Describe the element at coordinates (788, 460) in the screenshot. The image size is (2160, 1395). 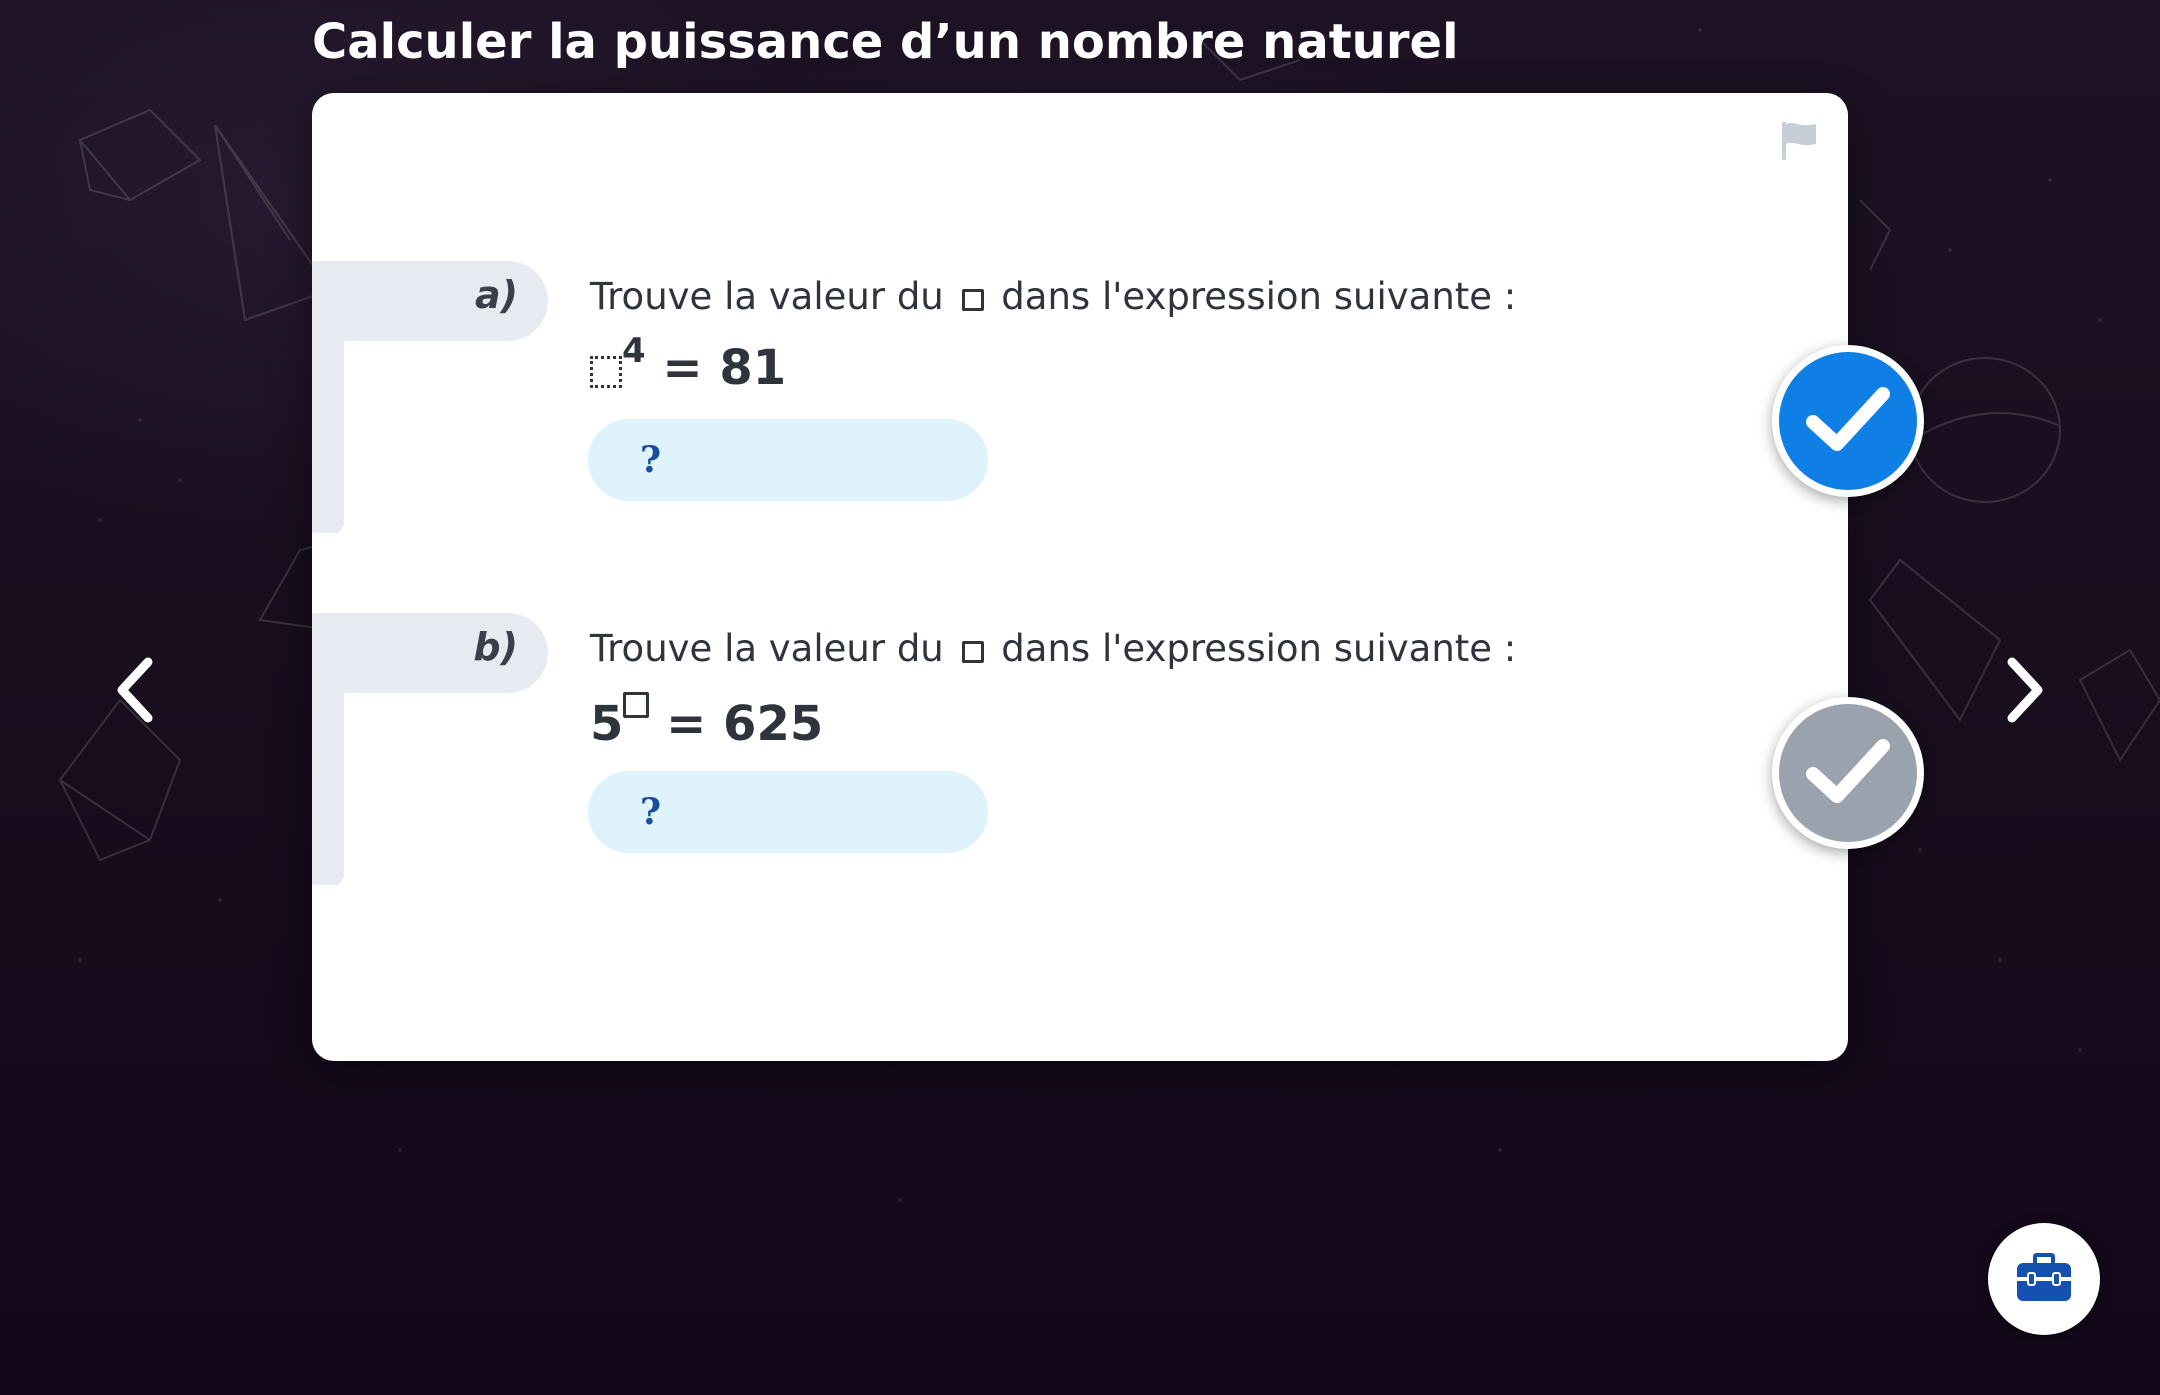
I see `answer-field-a` at that location.